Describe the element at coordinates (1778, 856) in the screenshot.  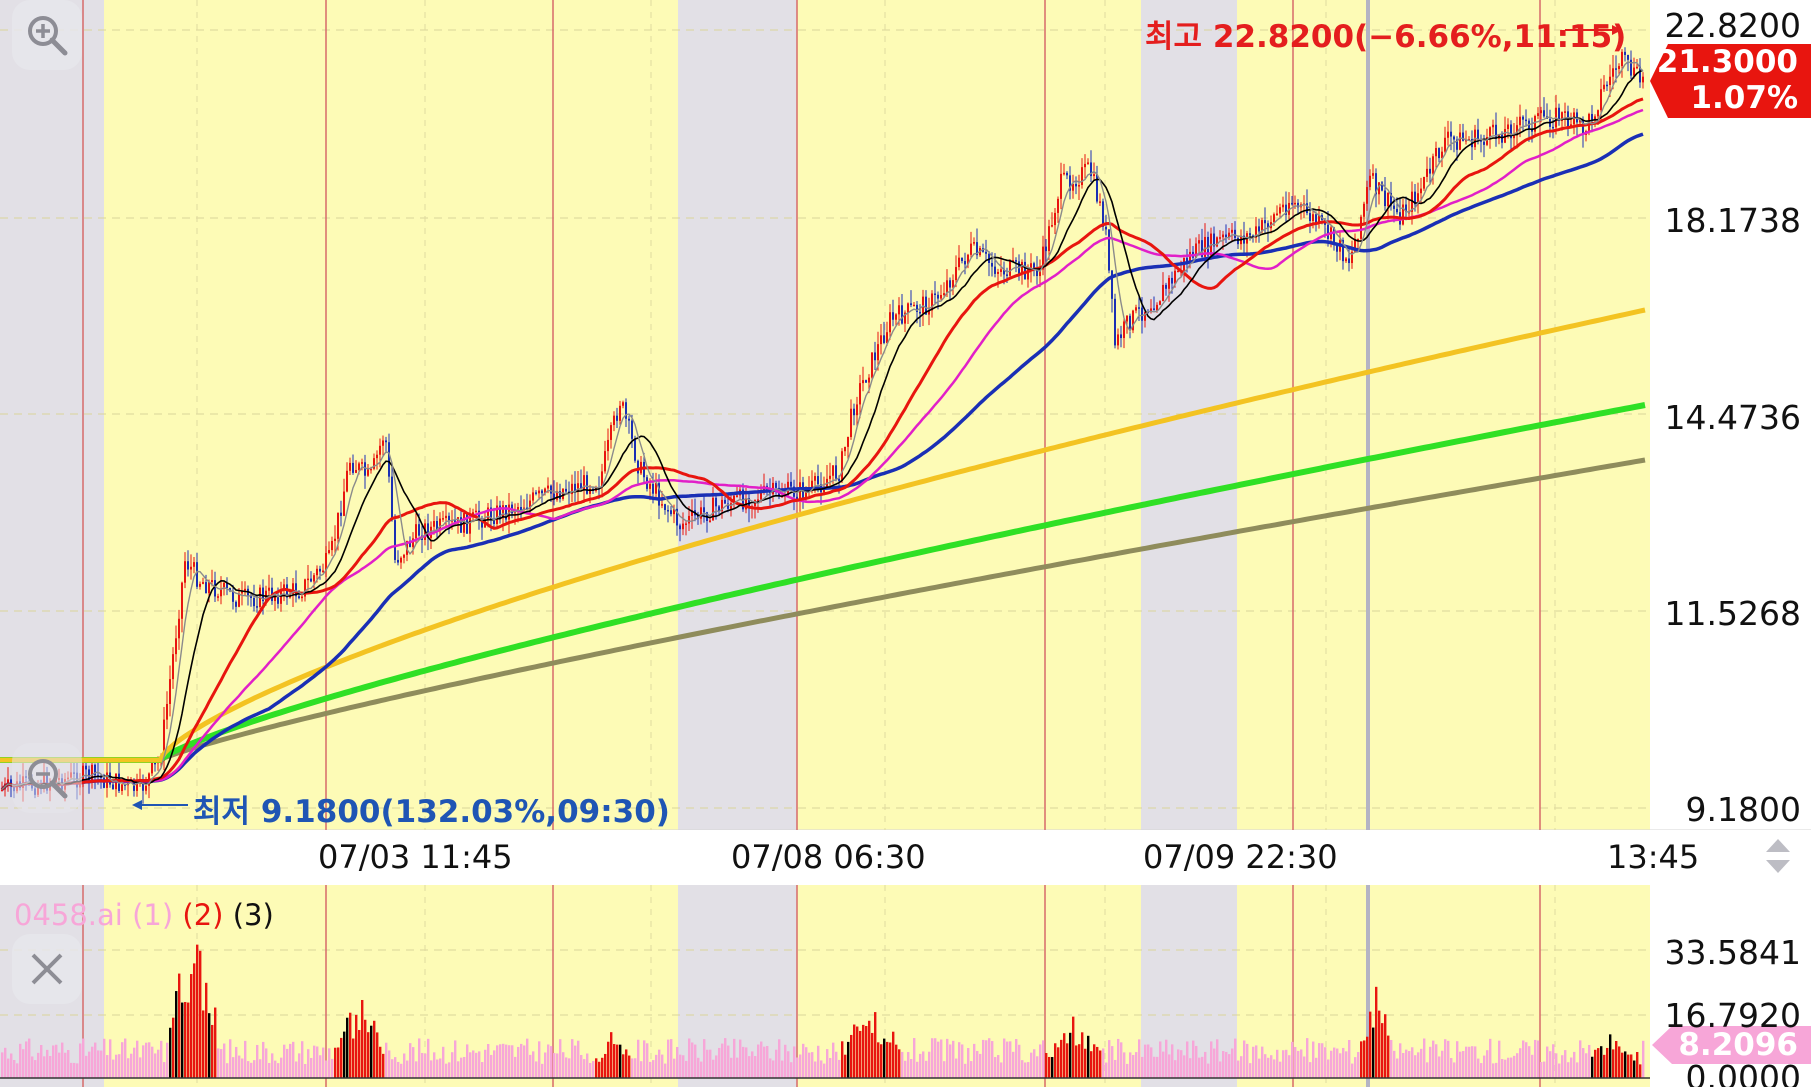
I see `scroll-arrows-icon` at that location.